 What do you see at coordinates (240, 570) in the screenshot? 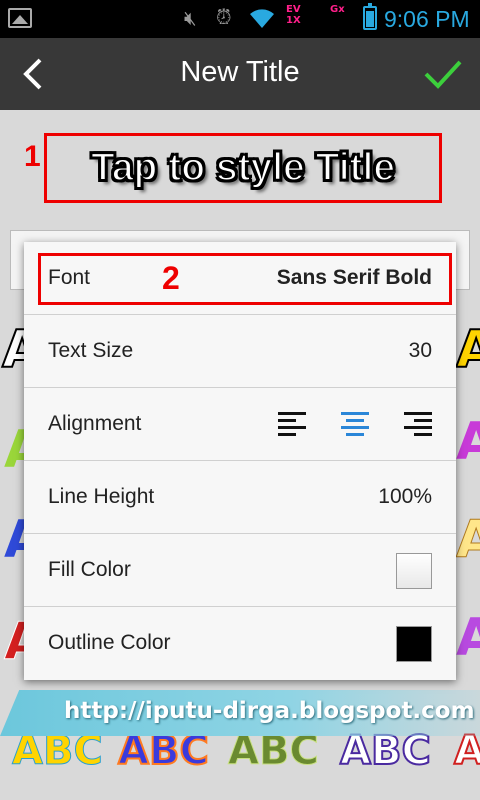
I see `fill-color-row: Fill Color` at bounding box center [240, 570].